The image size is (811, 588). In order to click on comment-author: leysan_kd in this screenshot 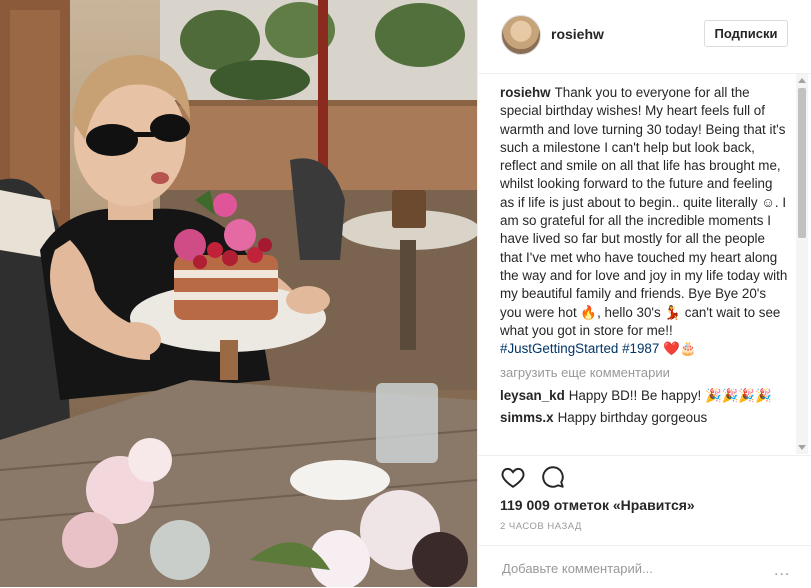, I will do `click(532, 395)`.